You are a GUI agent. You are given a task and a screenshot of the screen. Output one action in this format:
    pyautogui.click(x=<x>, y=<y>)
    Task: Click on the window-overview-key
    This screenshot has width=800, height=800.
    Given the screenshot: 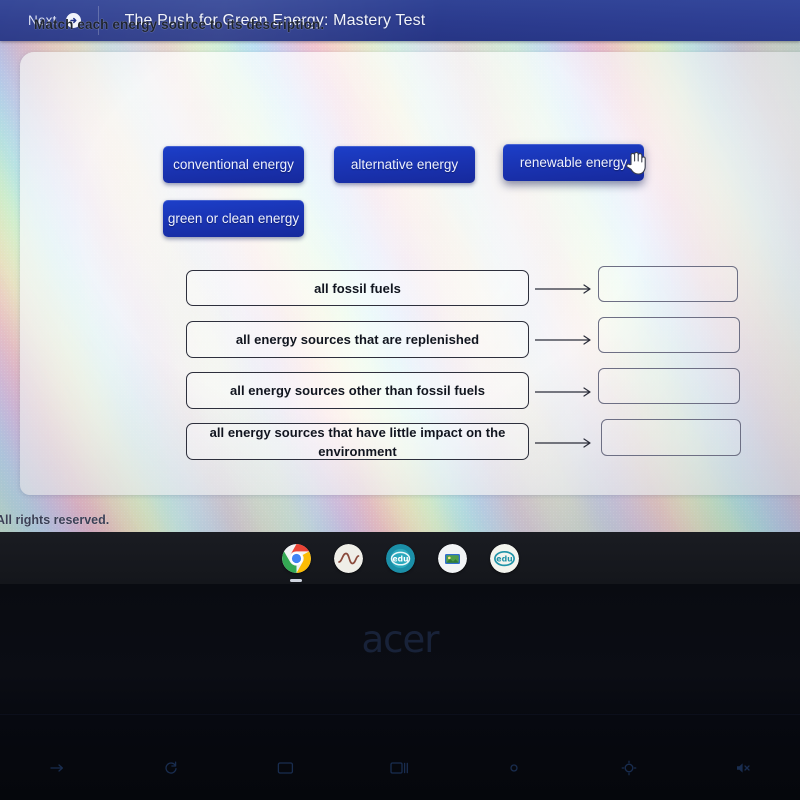 What is the action you would take?
    pyautogui.click(x=400, y=768)
    